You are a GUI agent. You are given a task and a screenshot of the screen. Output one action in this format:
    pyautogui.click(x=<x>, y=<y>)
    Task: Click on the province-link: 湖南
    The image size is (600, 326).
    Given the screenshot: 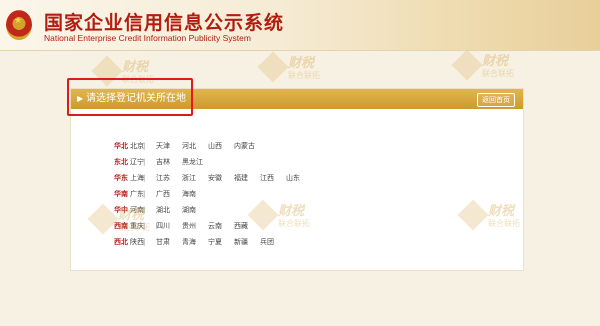 What is the action you would take?
    pyautogui.click(x=189, y=210)
    